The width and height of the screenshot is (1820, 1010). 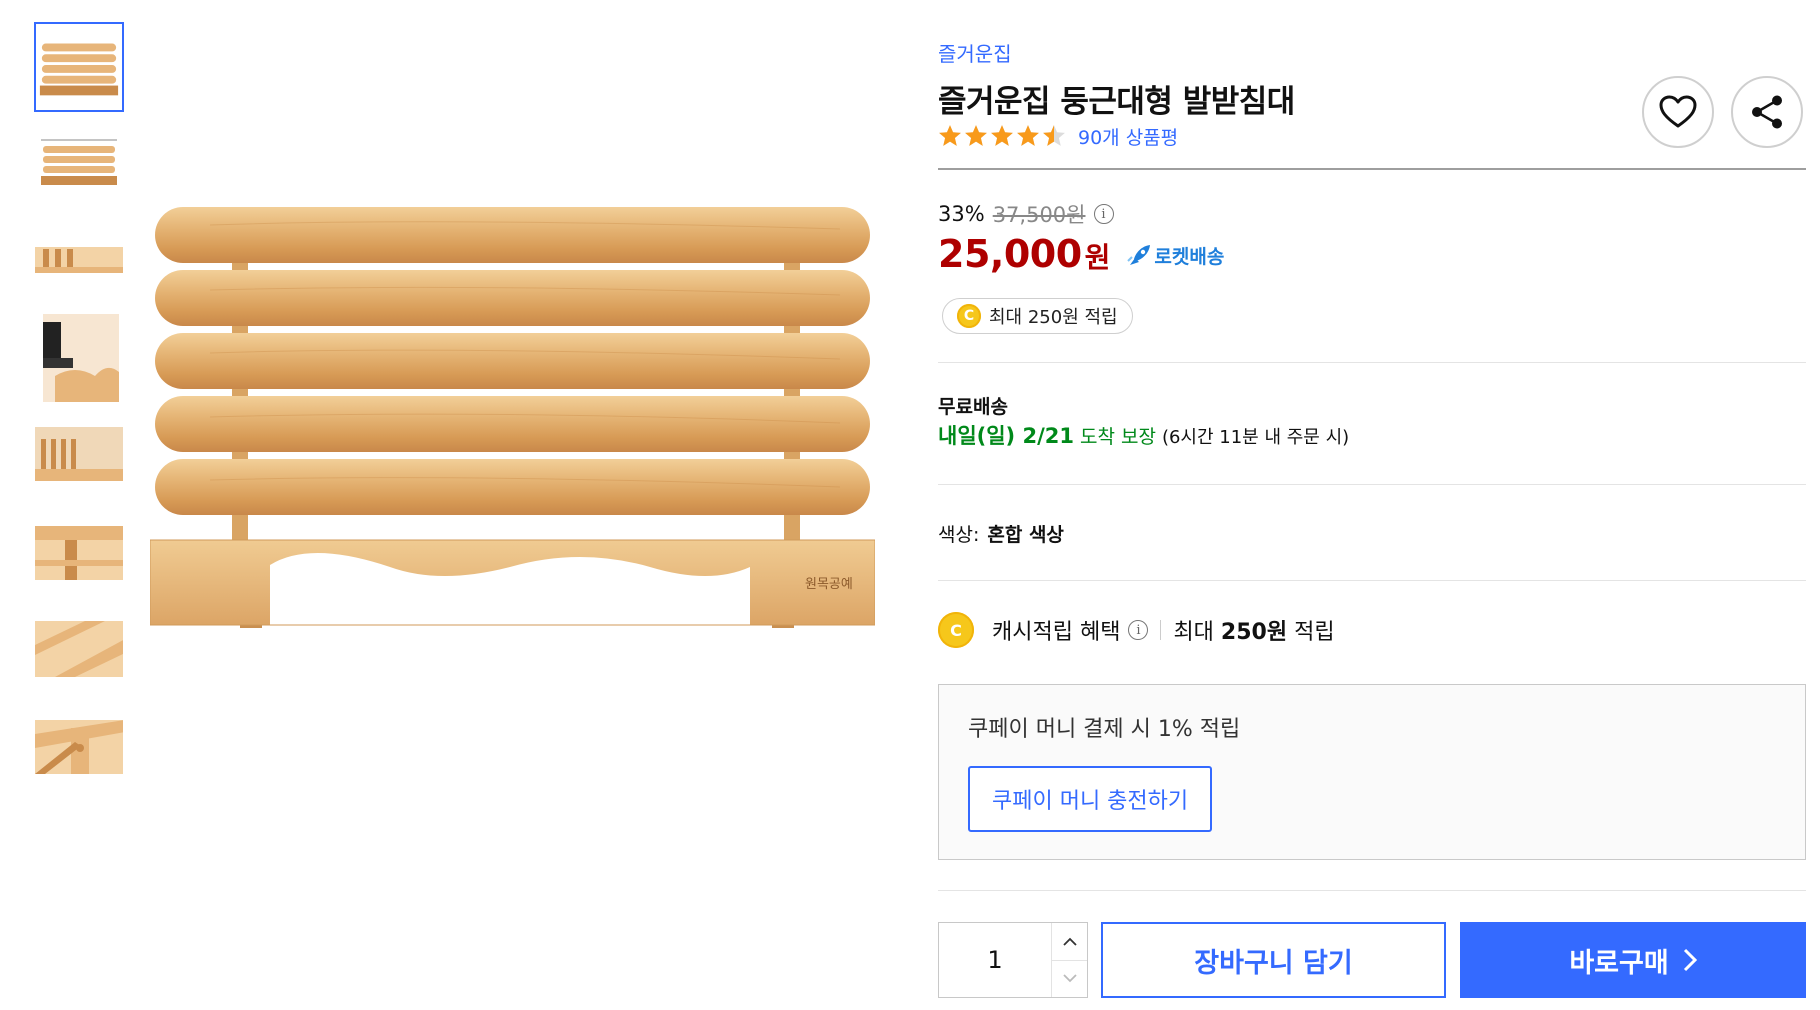 I want to click on price-meta: 33% 37,500원 i, so click(x=1026, y=214).